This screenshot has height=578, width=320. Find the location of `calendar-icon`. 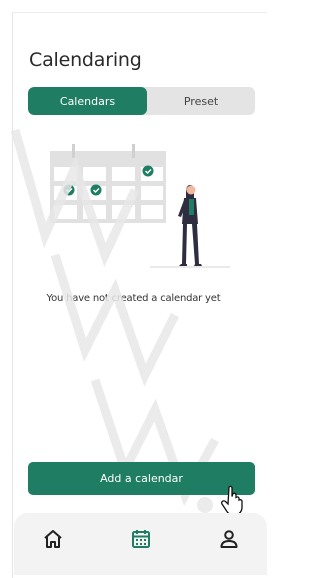

calendar-icon is located at coordinates (141, 539).